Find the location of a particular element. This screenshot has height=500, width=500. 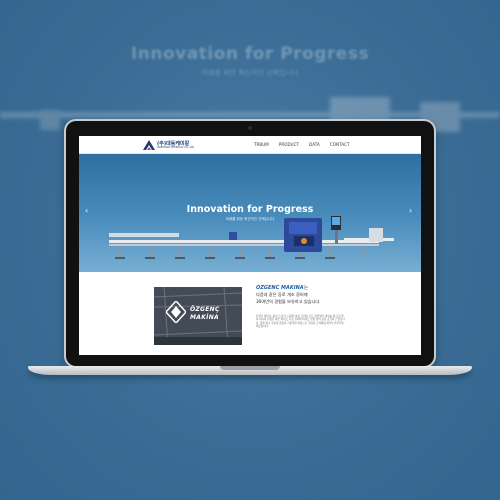

background-title: Innovation for Progress is located at coordinates (250, 54).